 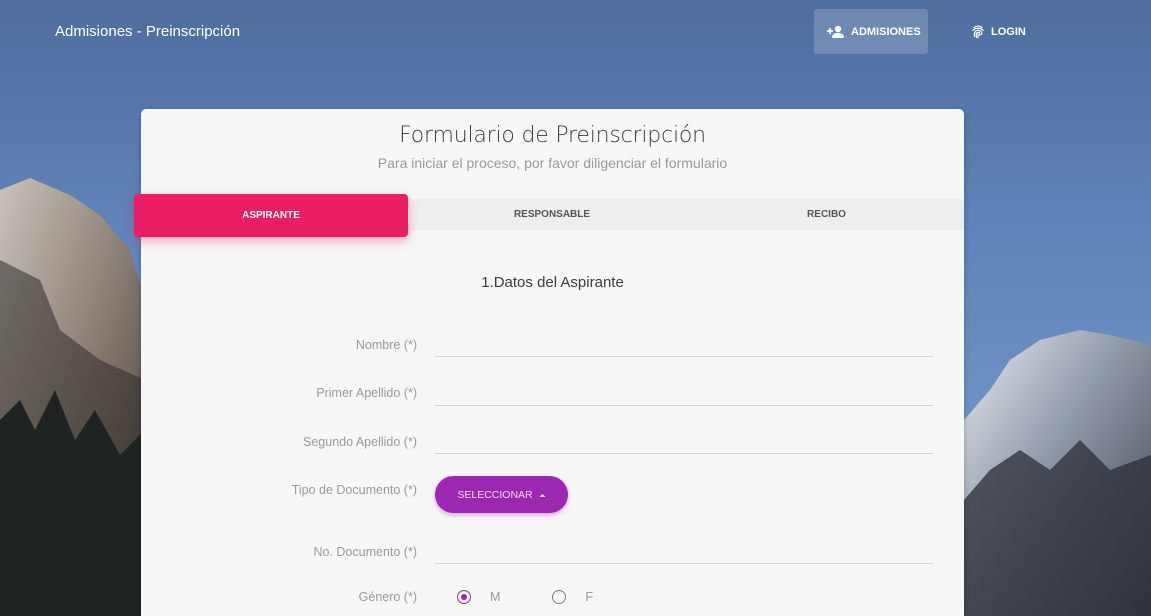 What do you see at coordinates (684, 440) in the screenshot?
I see `segundo-apellido-input` at bounding box center [684, 440].